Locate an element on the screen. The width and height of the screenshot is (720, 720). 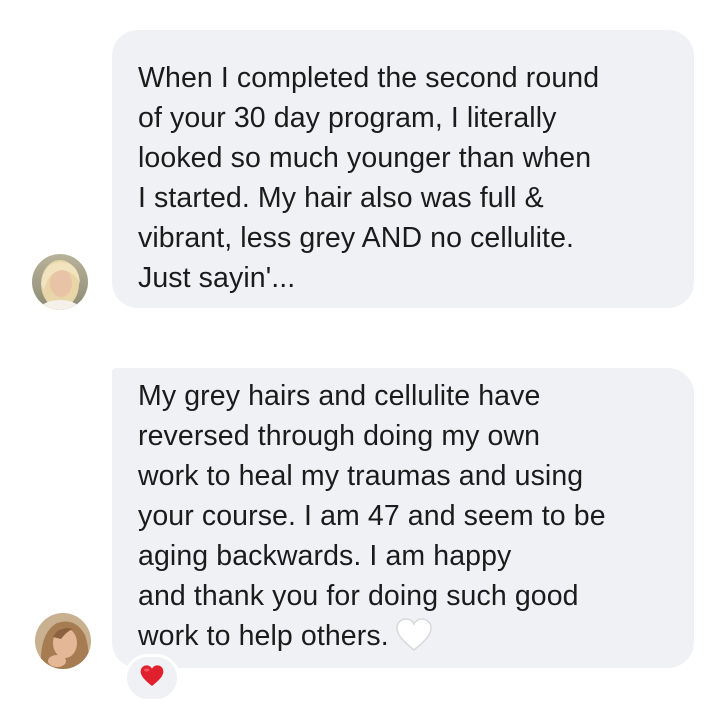
message-line-last: work to help others. is located at coordinates (406, 640).